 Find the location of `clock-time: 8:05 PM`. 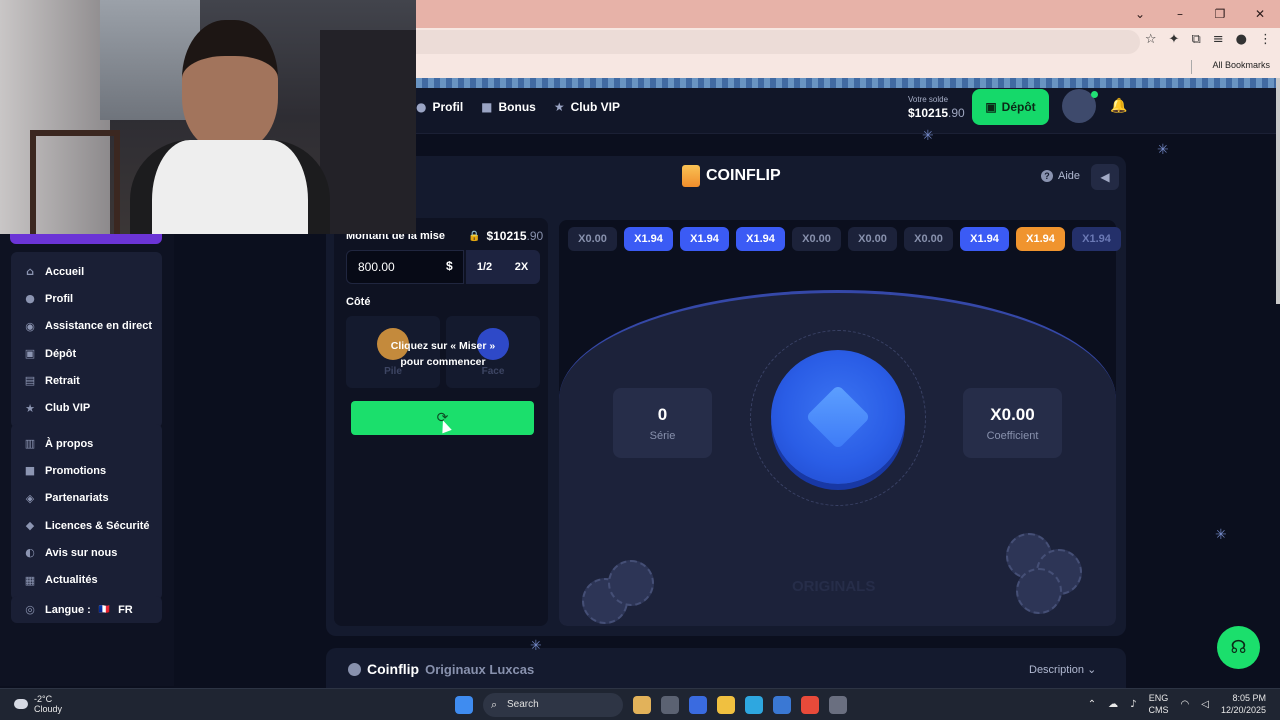

clock-time: 8:05 PM is located at coordinates (1249, 698).